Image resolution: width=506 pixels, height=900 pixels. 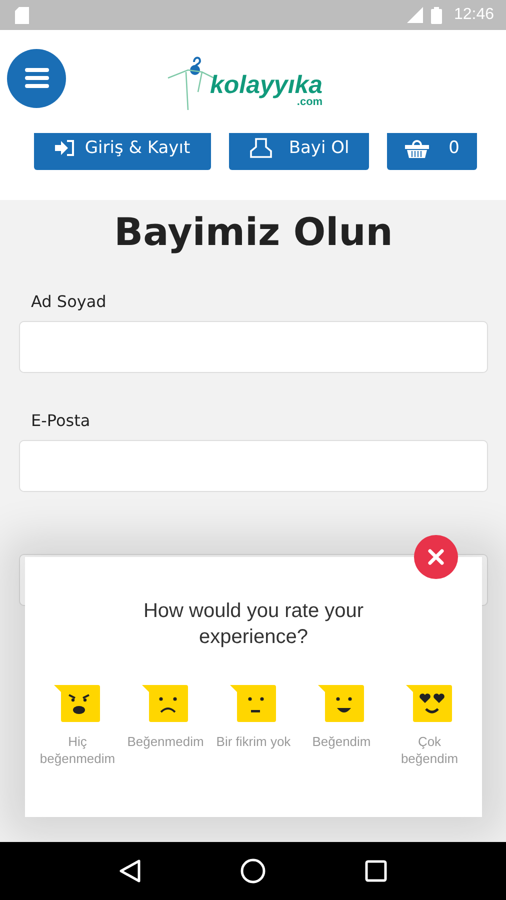 What do you see at coordinates (166, 726) in the screenshot?
I see `rating-option: Beğenmedim` at bounding box center [166, 726].